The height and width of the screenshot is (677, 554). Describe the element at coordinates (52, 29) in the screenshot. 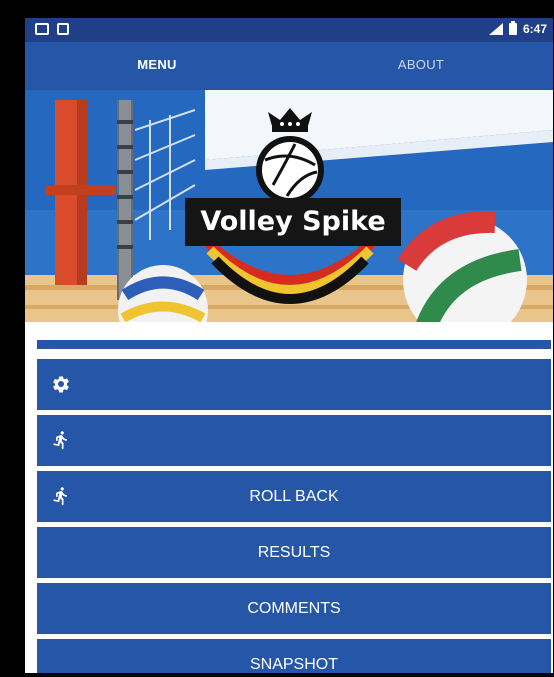

I see `notification-icons` at that location.